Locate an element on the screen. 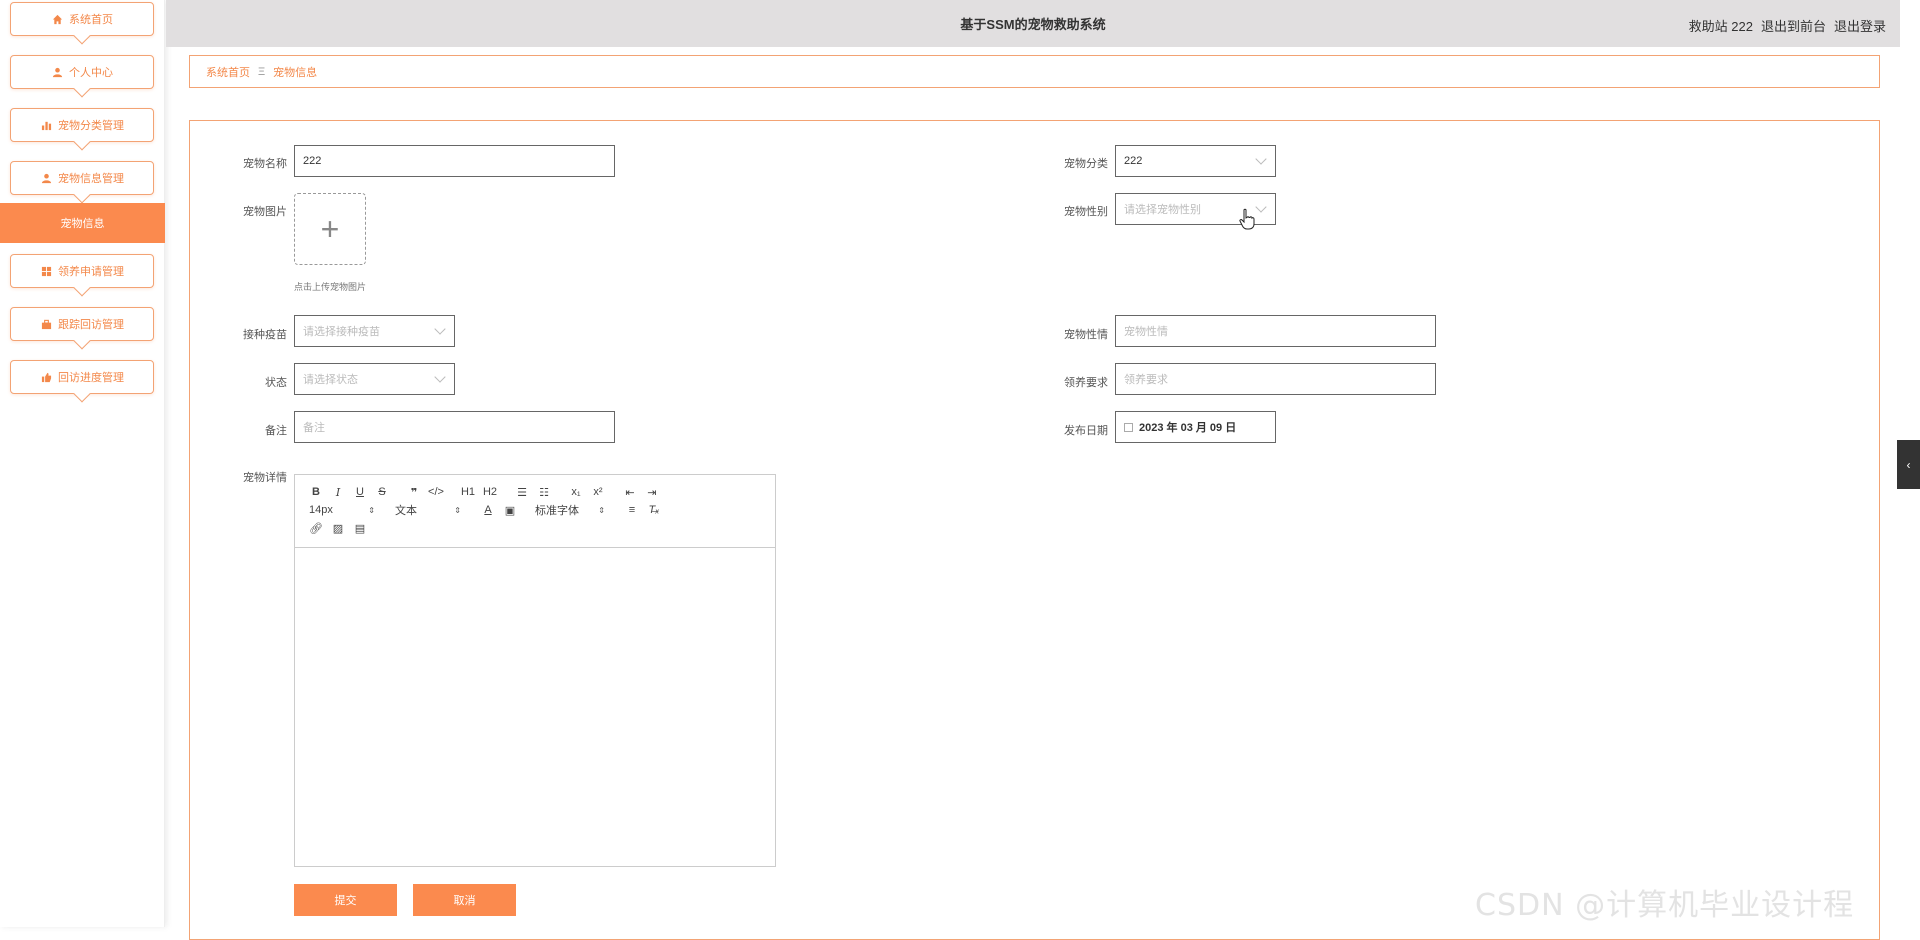 The image size is (1920, 940). image-upload-button: + is located at coordinates (330, 229).